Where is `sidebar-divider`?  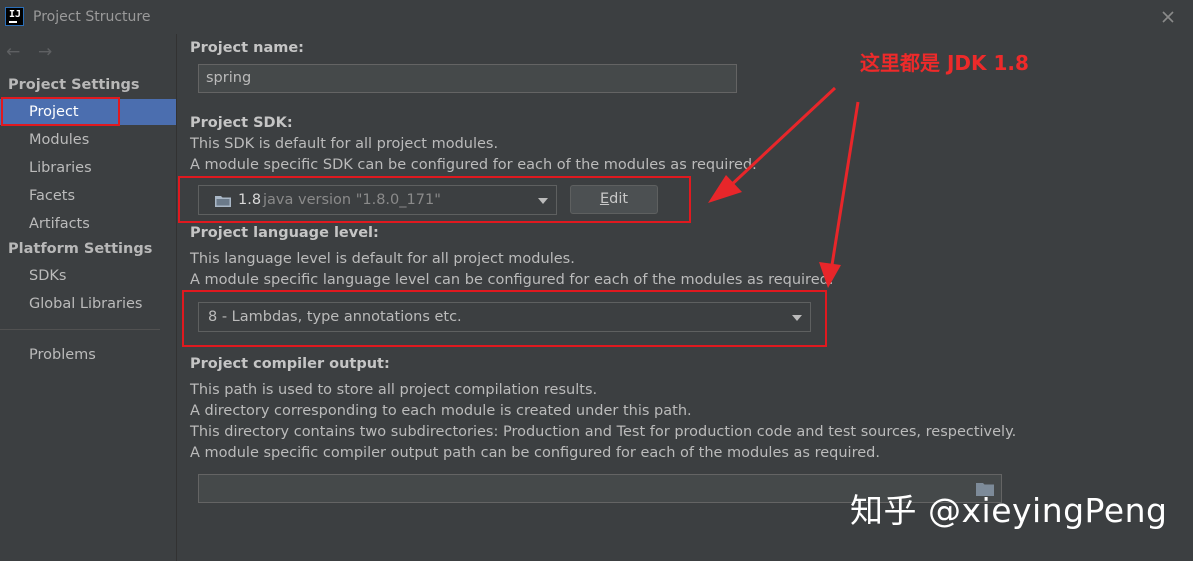 sidebar-divider is located at coordinates (80, 329).